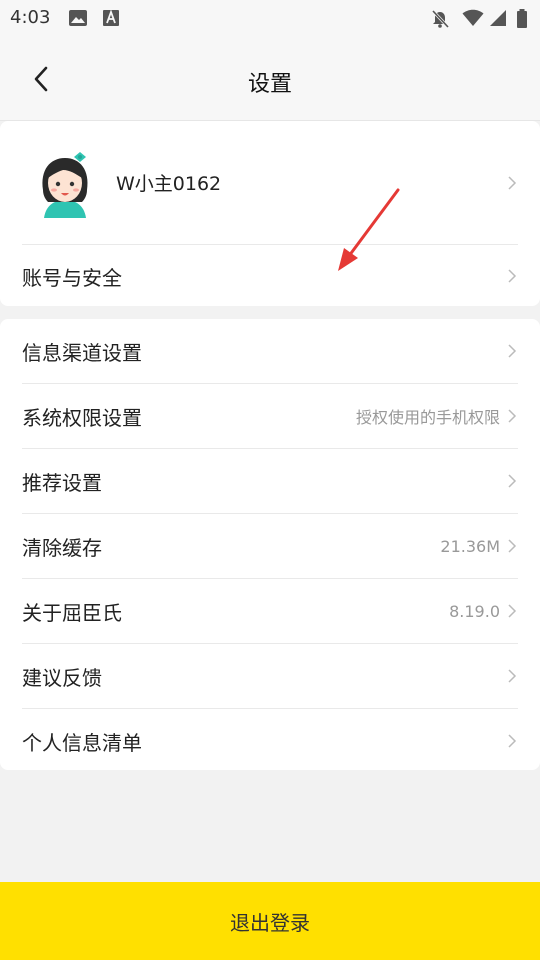 The image size is (540, 960). Describe the element at coordinates (82, 417) in the screenshot. I see `row-label: 系统权限设置` at that location.